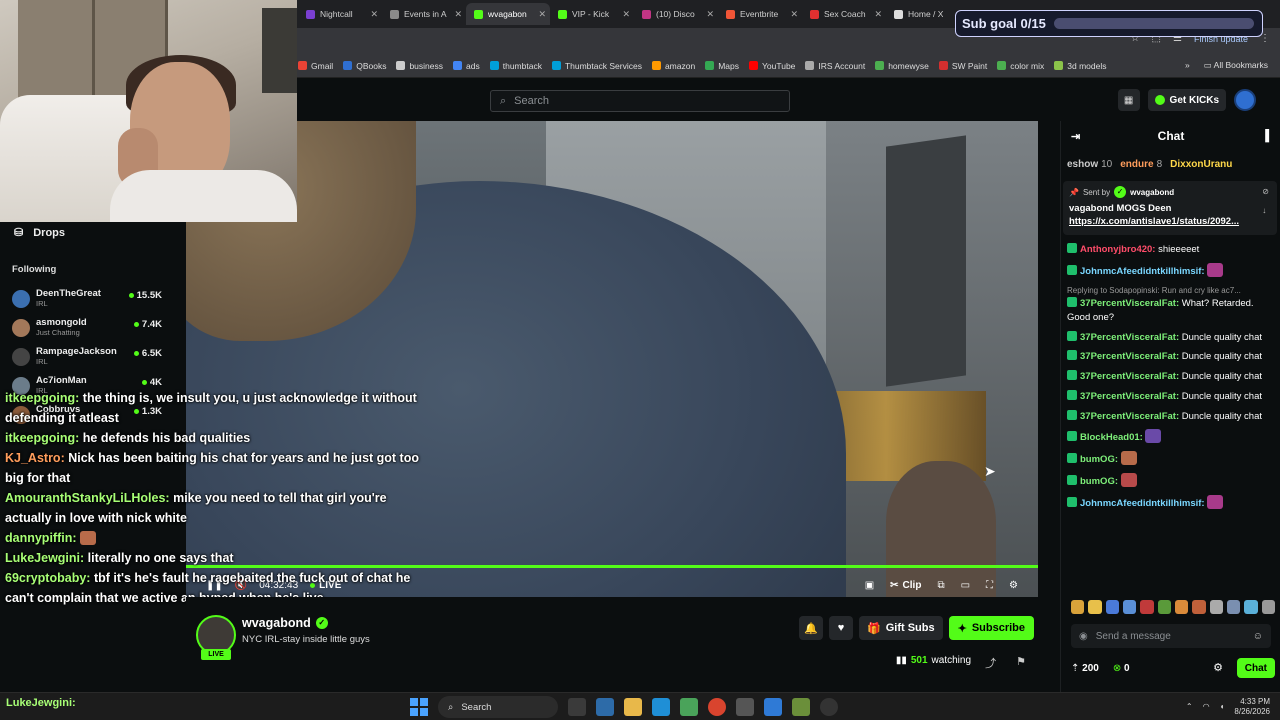 The width and height of the screenshot is (1280, 720). Describe the element at coordinates (1080, 66) in the screenshot. I see `bookmark-item: 3d models` at that location.